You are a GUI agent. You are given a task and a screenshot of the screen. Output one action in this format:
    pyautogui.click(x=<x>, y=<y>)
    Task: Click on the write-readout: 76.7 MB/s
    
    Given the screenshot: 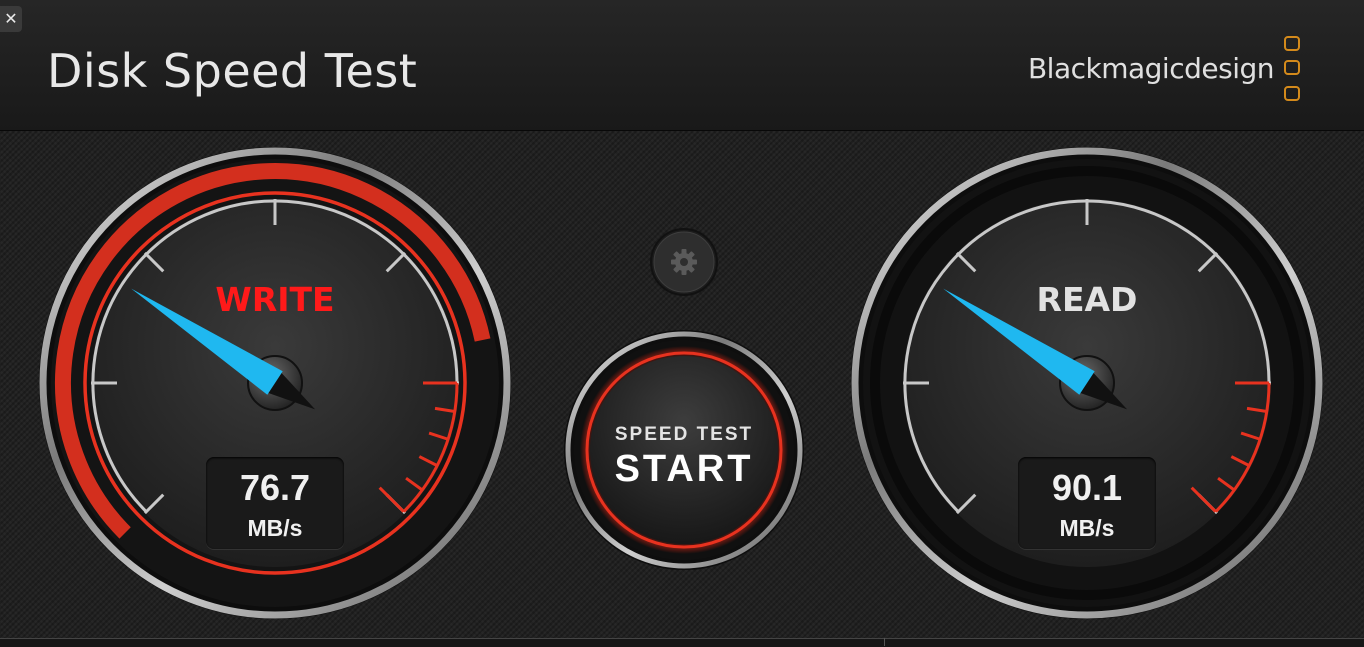 What is the action you would take?
    pyautogui.click(x=275, y=503)
    